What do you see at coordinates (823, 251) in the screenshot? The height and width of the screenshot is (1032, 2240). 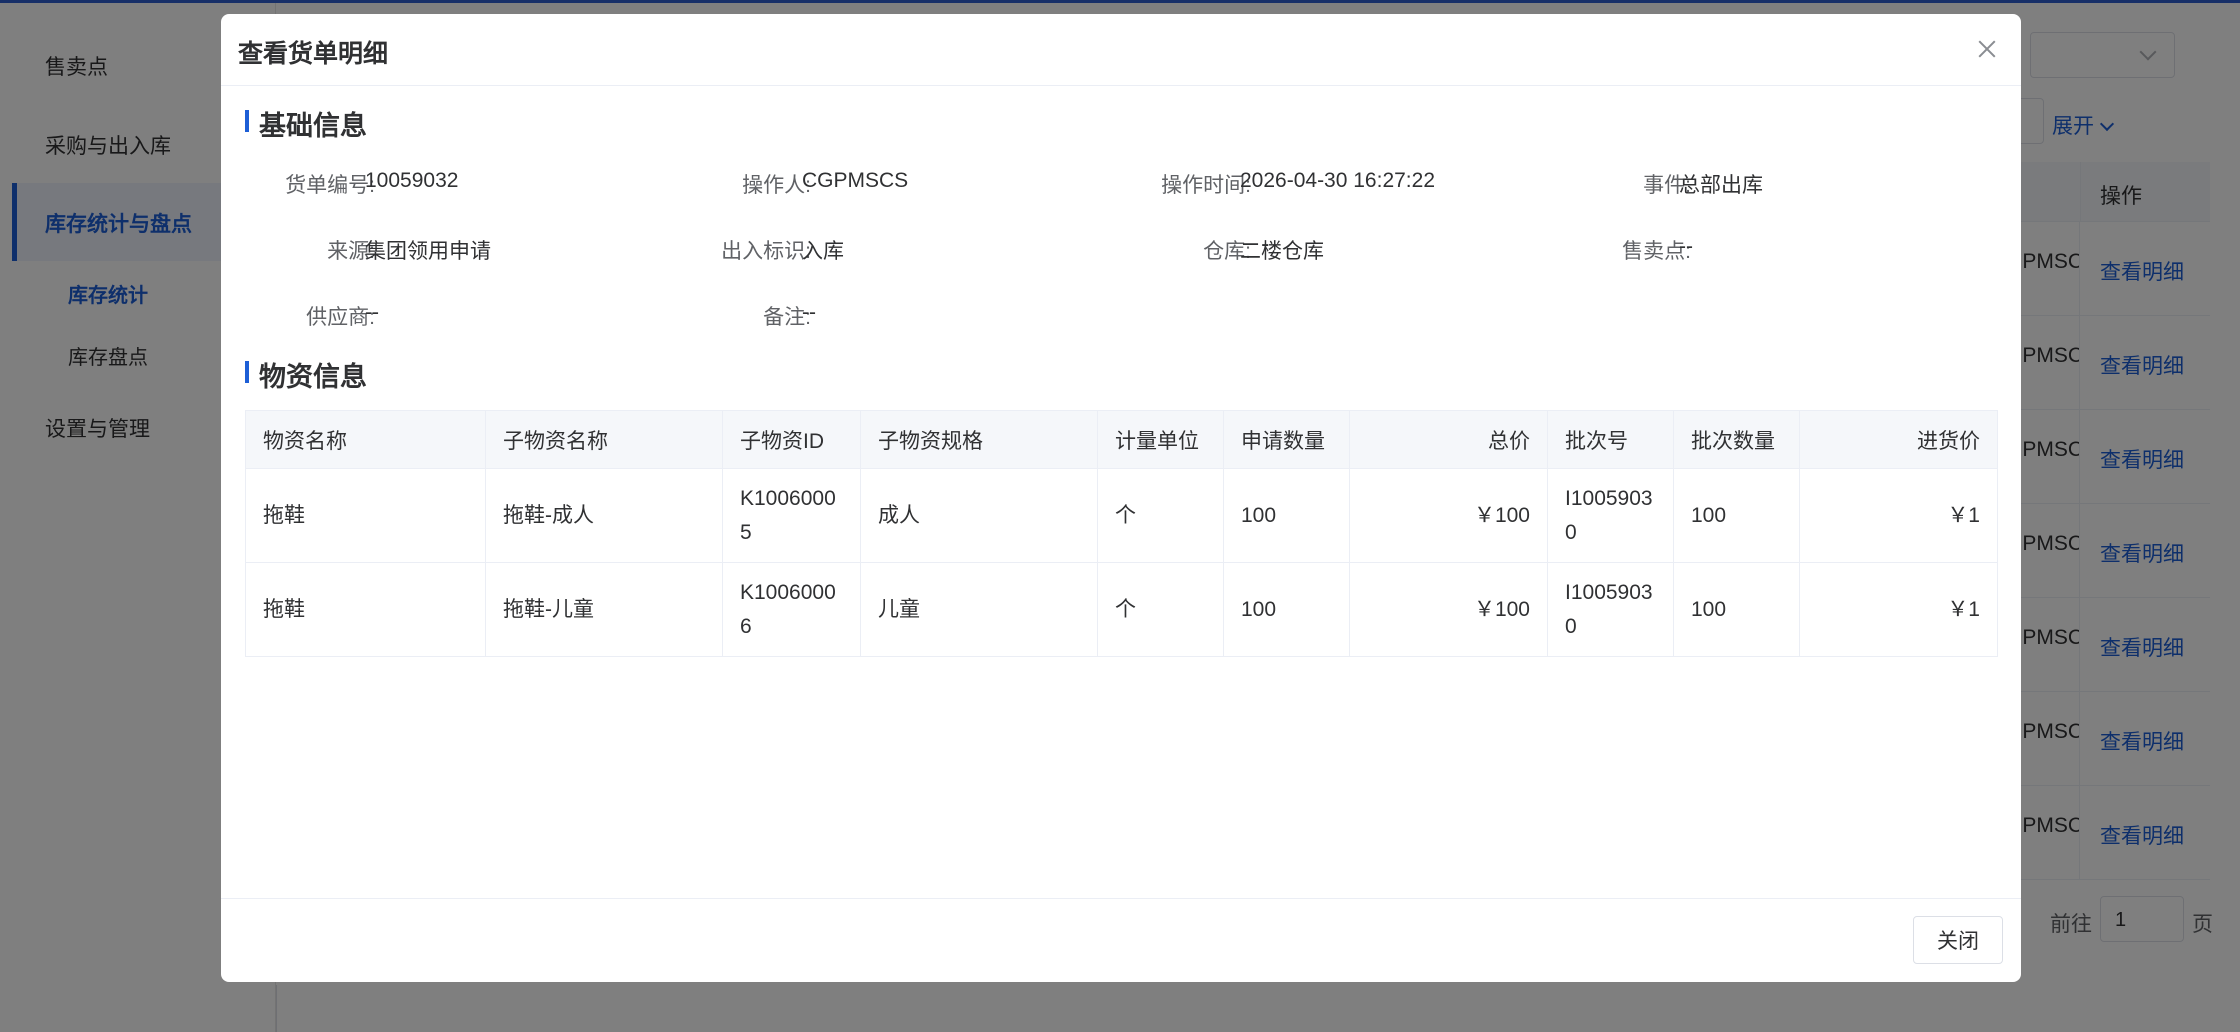 I see `io-flag-value: 入库` at bounding box center [823, 251].